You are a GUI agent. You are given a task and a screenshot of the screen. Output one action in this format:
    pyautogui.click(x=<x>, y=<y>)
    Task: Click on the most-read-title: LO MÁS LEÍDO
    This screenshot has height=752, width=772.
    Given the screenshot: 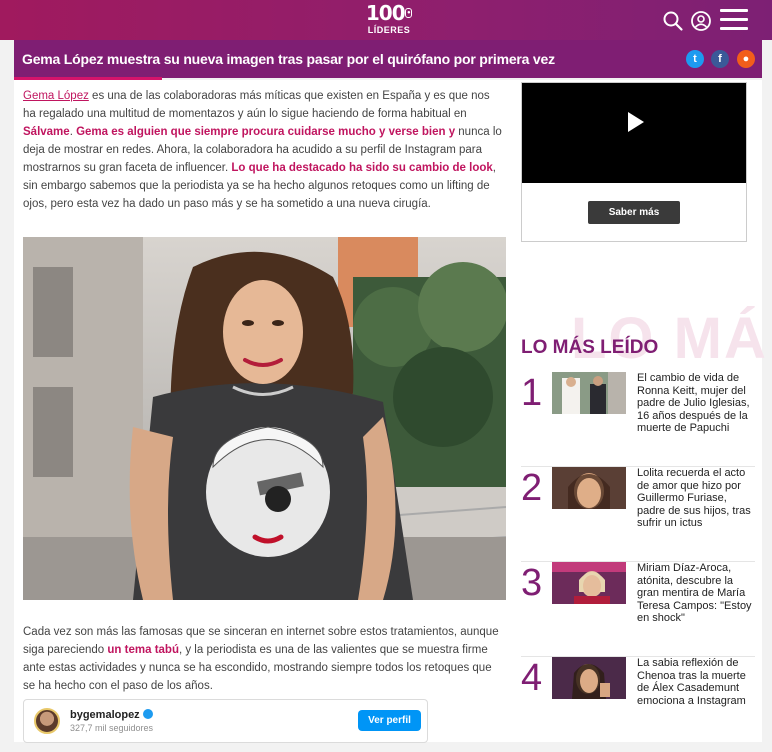 What is the action you would take?
    pyautogui.click(x=590, y=347)
    